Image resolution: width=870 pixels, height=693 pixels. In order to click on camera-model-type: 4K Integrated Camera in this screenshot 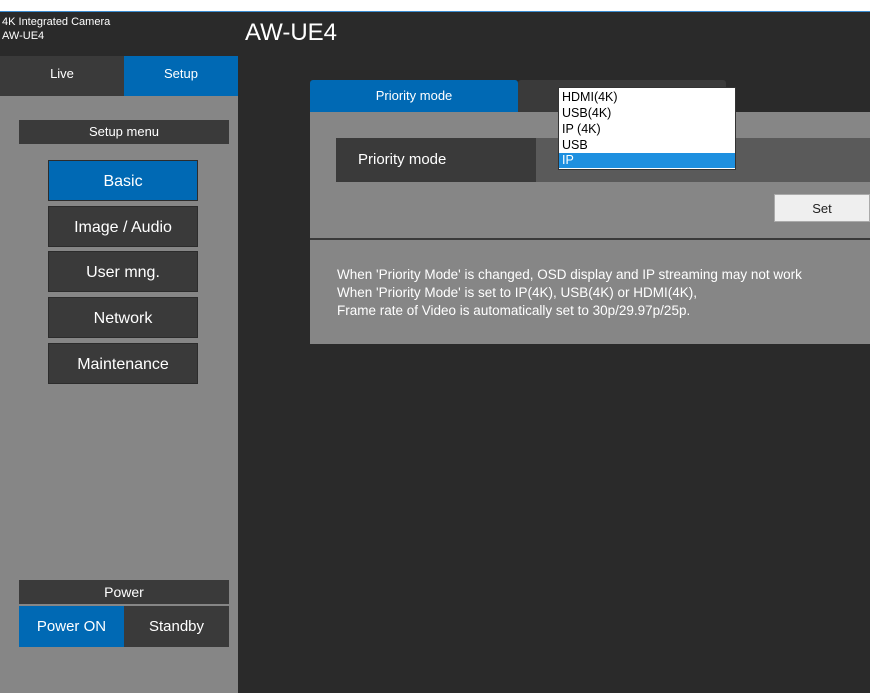, I will do `click(56, 22)`.